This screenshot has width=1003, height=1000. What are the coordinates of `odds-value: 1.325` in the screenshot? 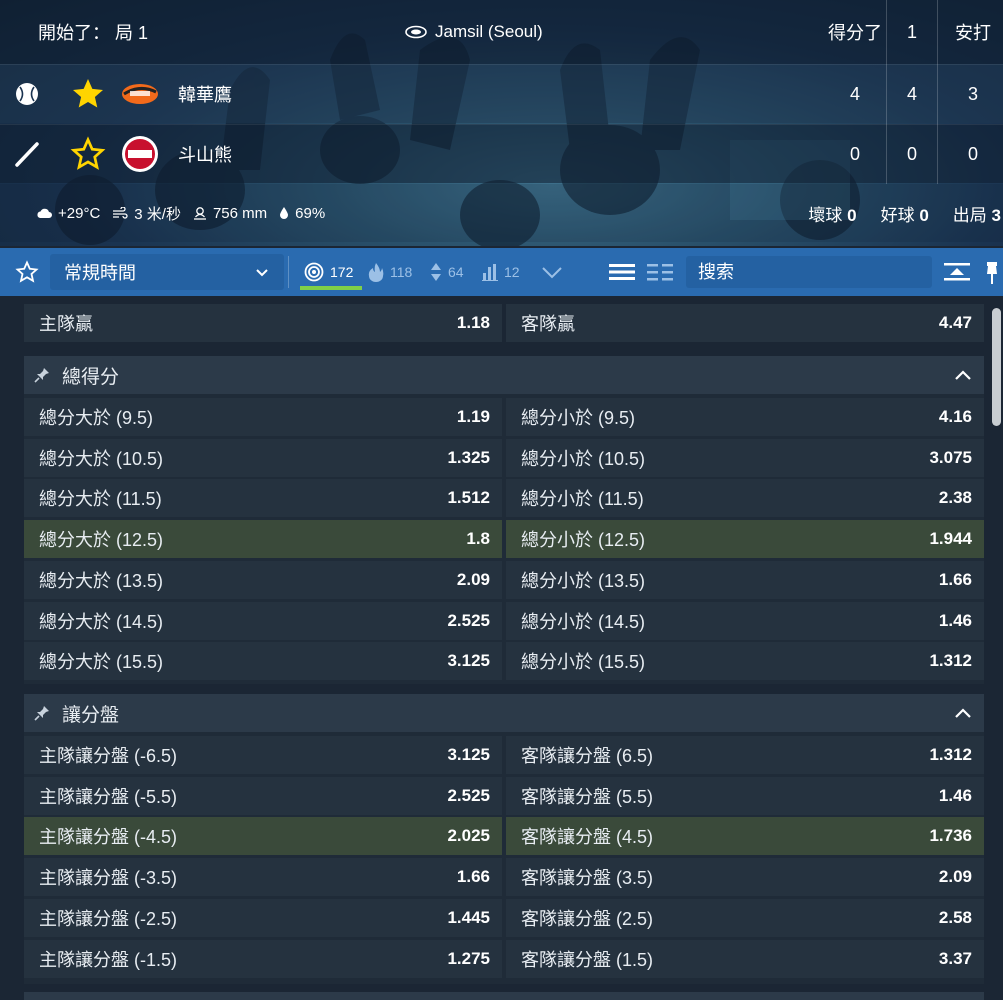 It's located at (468, 457).